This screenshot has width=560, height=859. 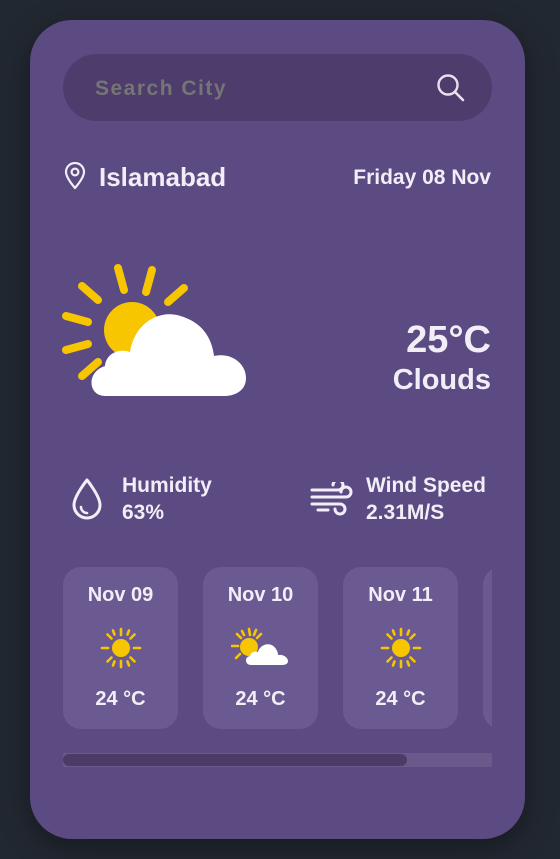 I want to click on search-bar, so click(x=277, y=88).